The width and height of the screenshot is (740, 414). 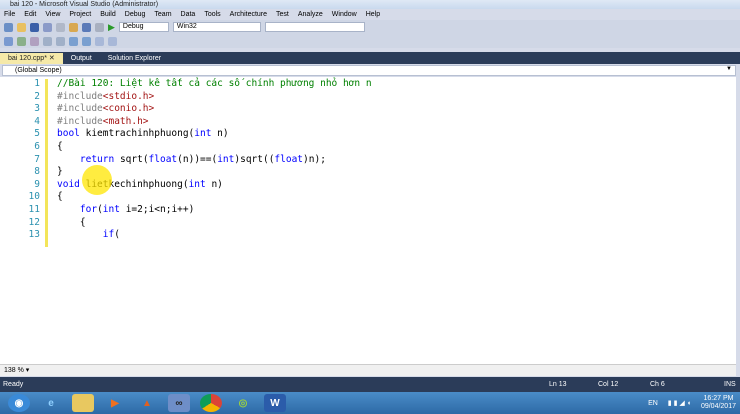 What do you see at coordinates (344, 14) in the screenshot?
I see `menu-window: Window` at bounding box center [344, 14].